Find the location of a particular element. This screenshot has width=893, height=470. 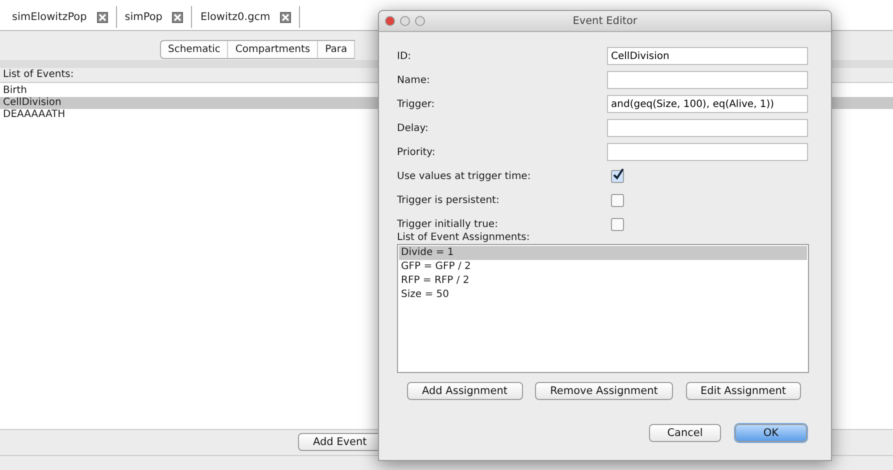

field-label: ID: is located at coordinates (404, 56).